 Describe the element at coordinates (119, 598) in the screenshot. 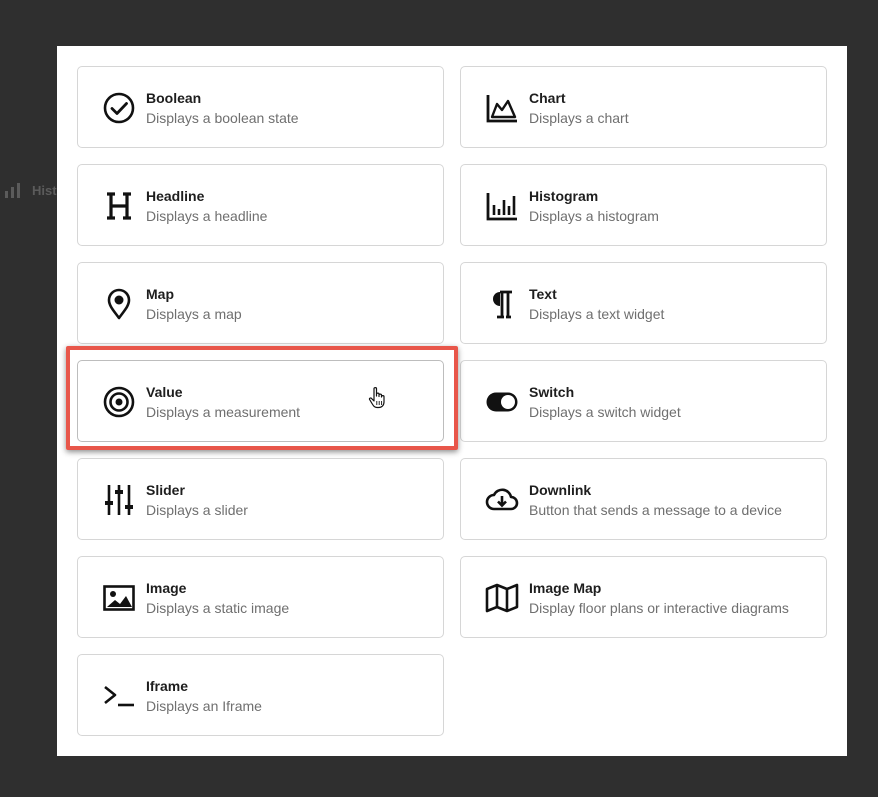

I see `image-icon` at that location.